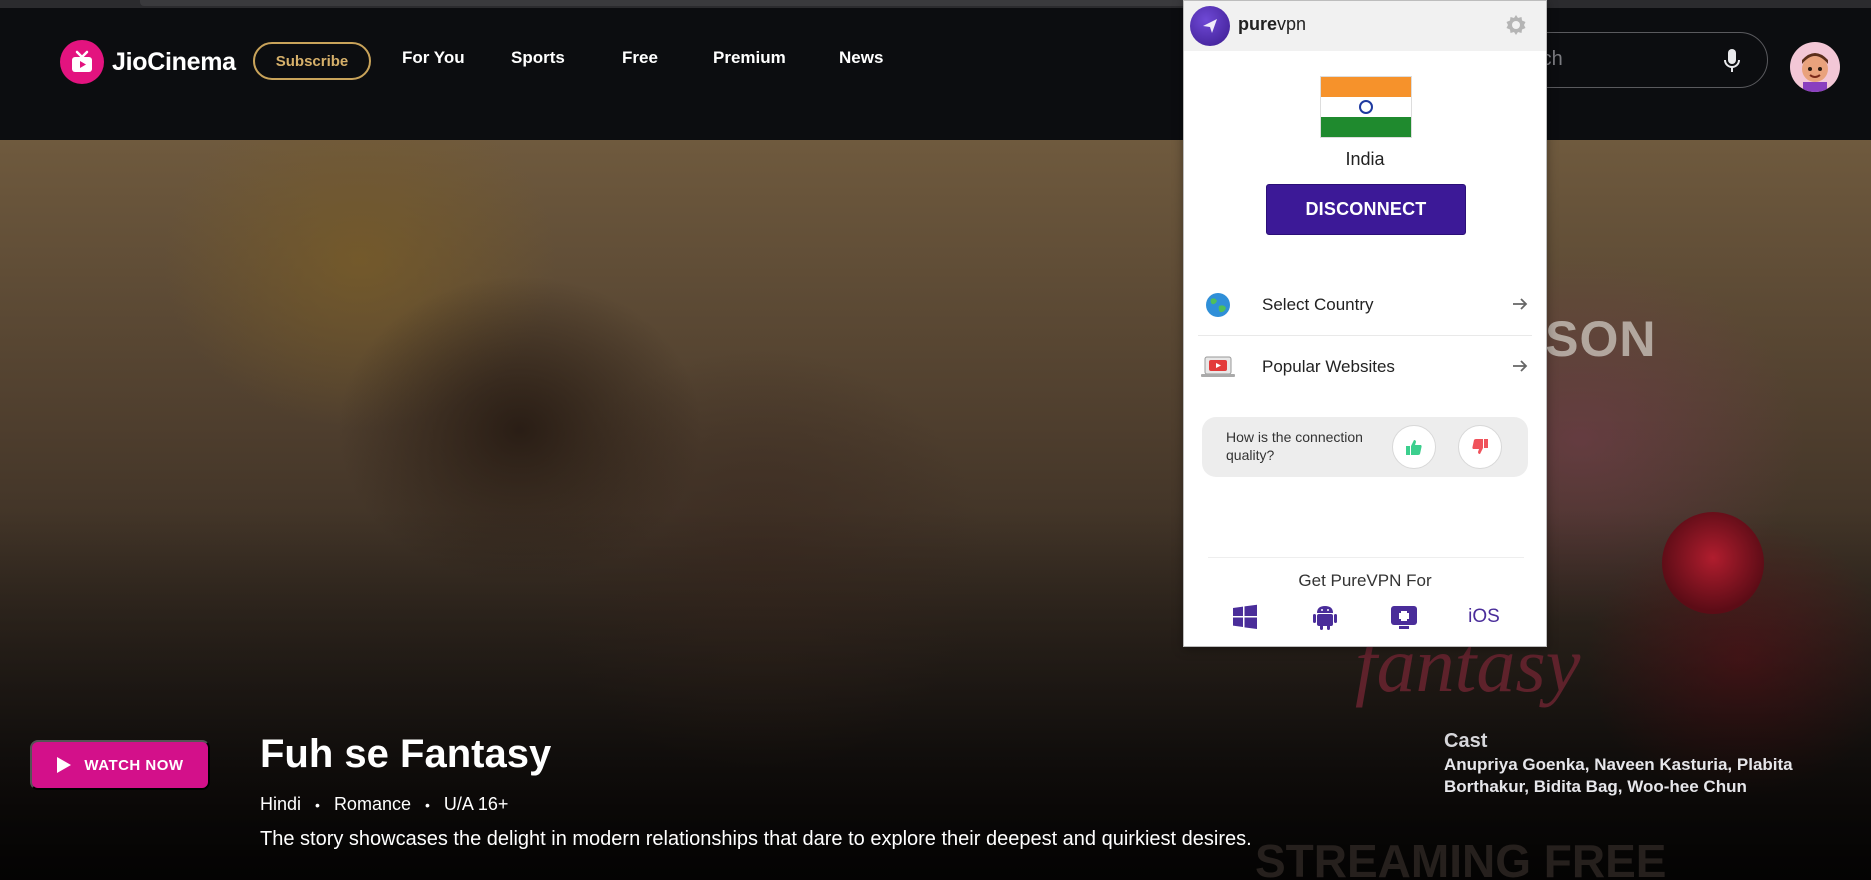 The height and width of the screenshot is (880, 1871). Describe the element at coordinates (1328, 366) in the screenshot. I see `popular-websites-label: Popular Websites` at that location.